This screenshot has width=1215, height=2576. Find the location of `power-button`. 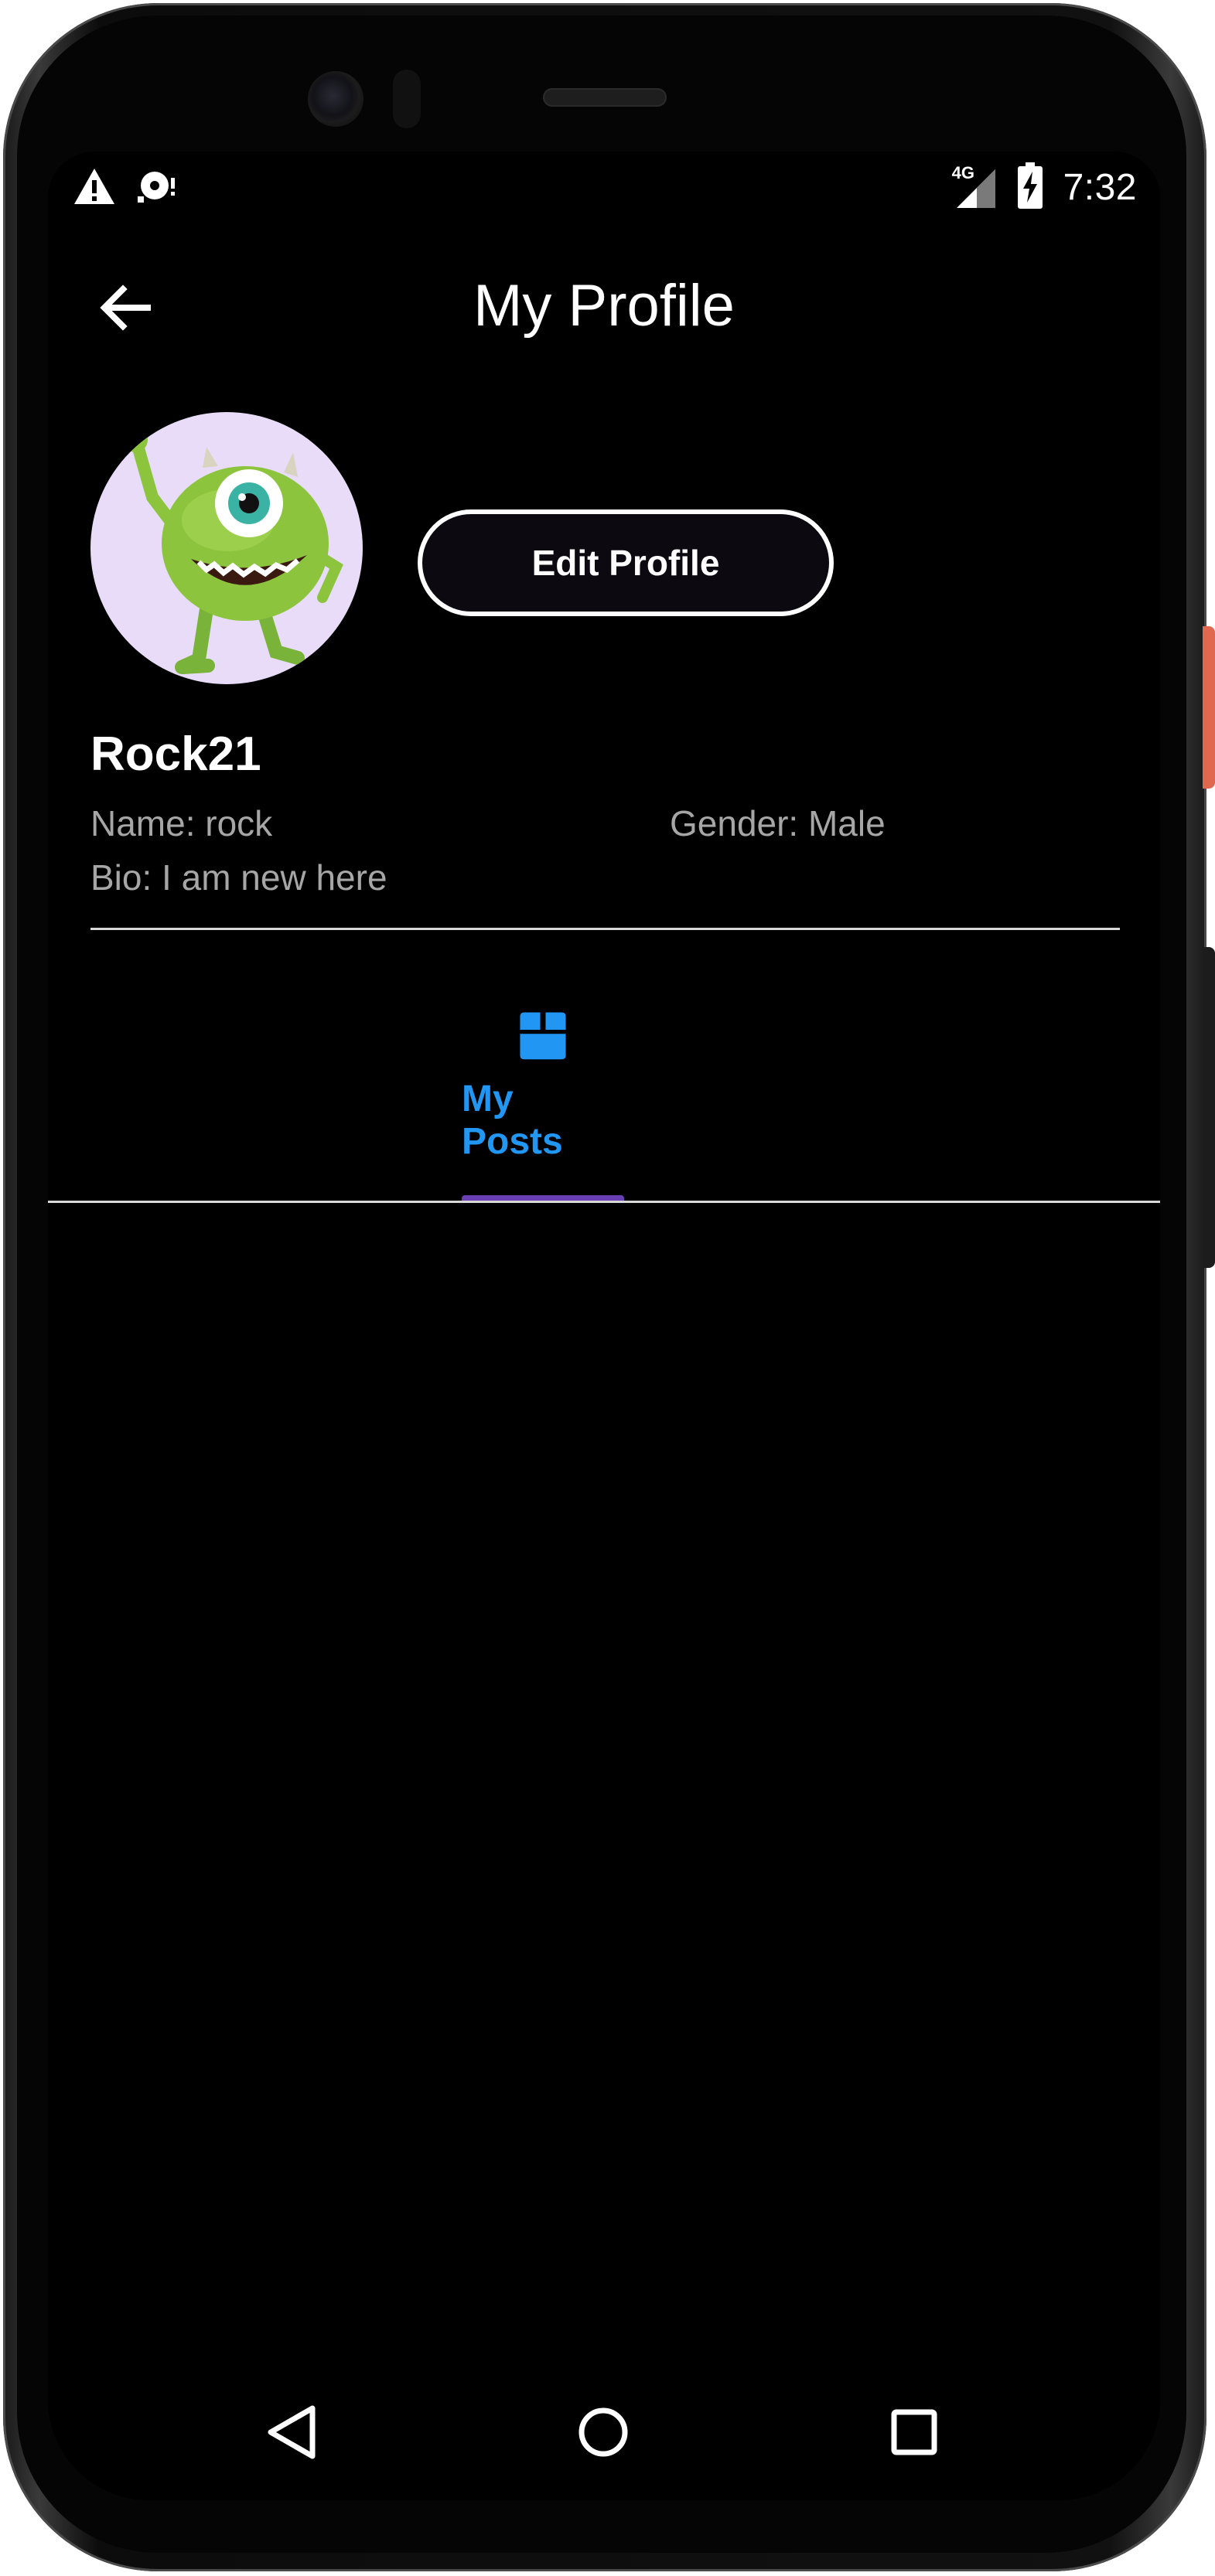

power-button is located at coordinates (1209, 707).